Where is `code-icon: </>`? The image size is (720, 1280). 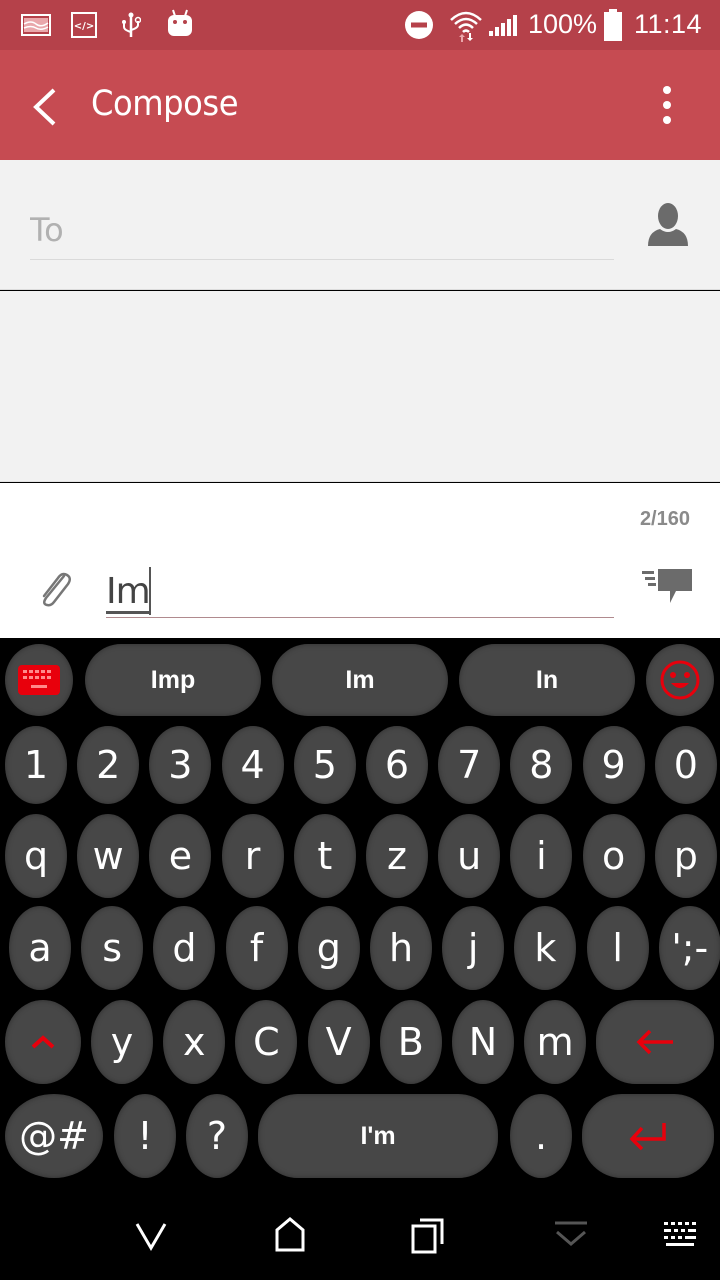
code-icon: </> is located at coordinates (84, 25).